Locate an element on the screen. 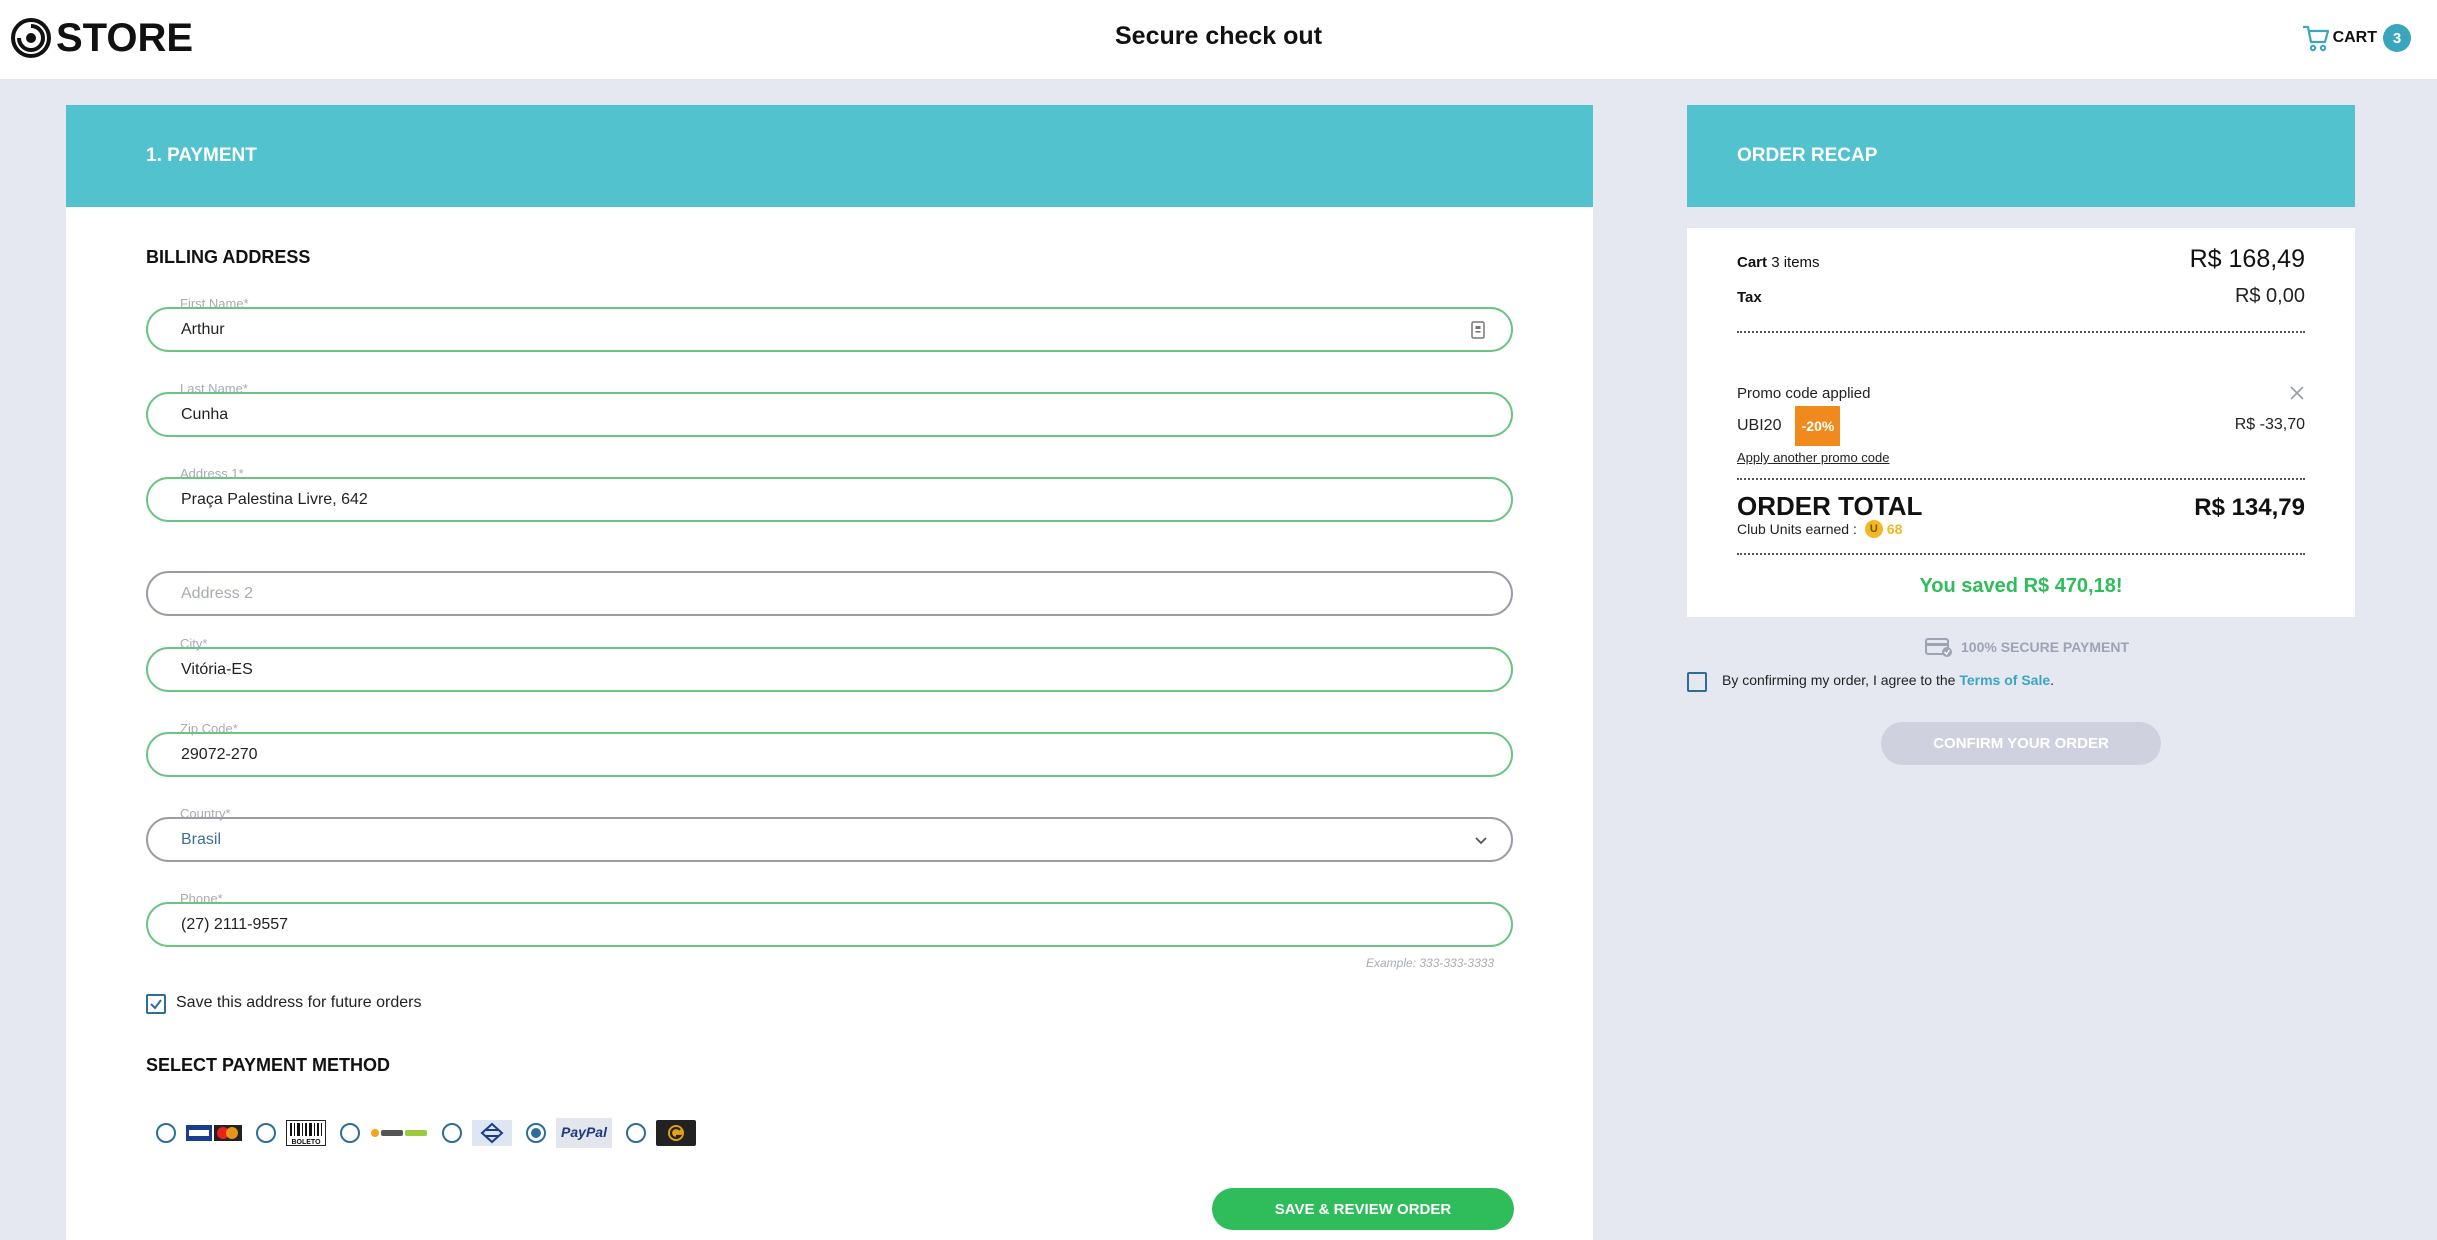 The height and width of the screenshot is (1240, 2437). terms-suffix: . is located at coordinates (2052, 680).